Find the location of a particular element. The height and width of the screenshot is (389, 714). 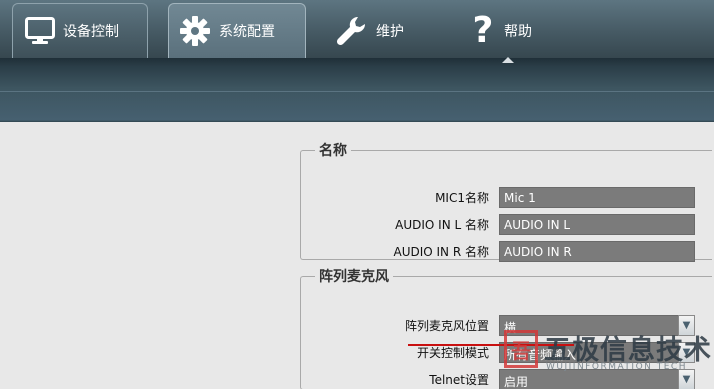

tab-maintenance: 维护 is located at coordinates (384, 30).